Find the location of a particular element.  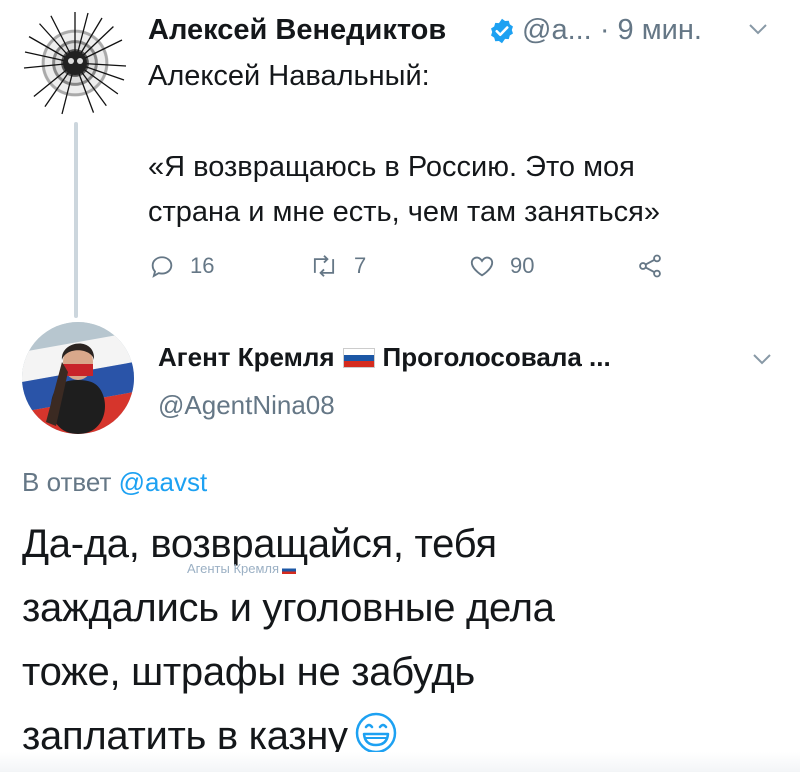

tweet-actions: 16 7 90 is located at coordinates (428, 266).